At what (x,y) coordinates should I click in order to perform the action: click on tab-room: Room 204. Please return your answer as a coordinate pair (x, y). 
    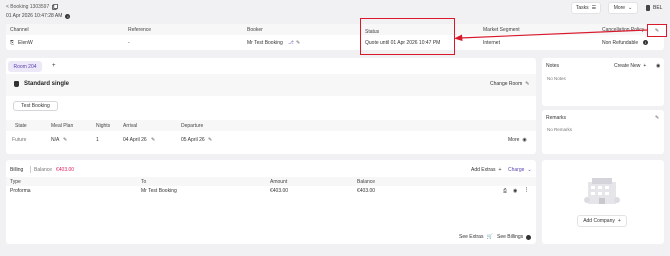
    Looking at the image, I should click on (25, 66).